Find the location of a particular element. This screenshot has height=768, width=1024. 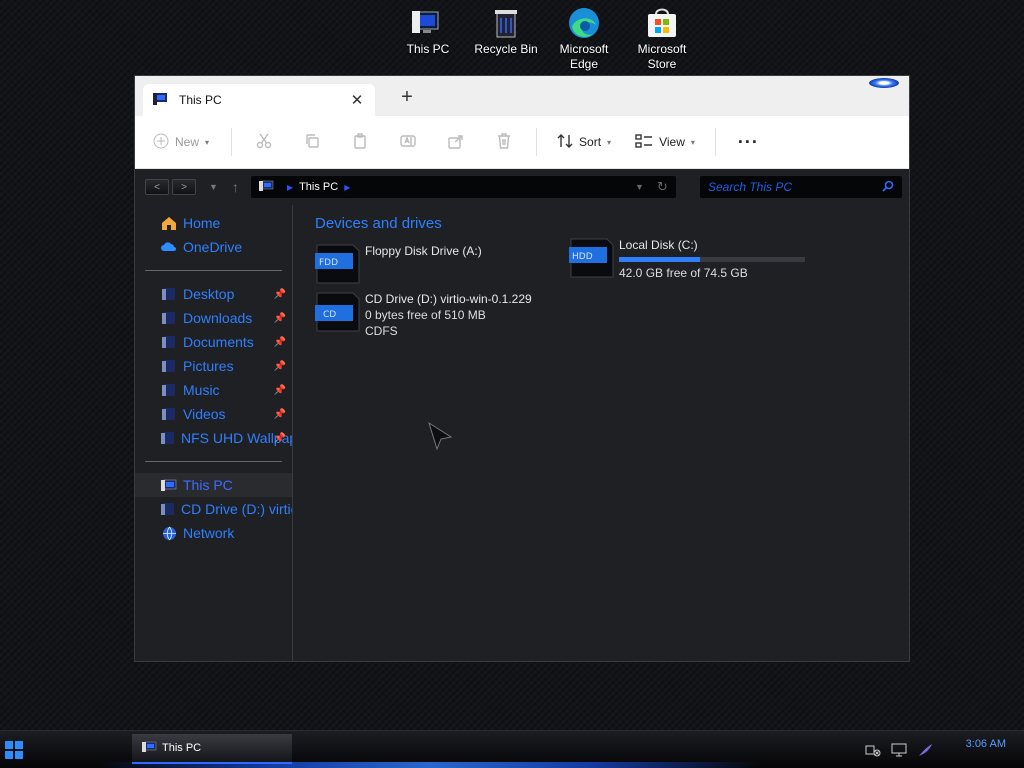

rename-icon is located at coordinates (408, 142).